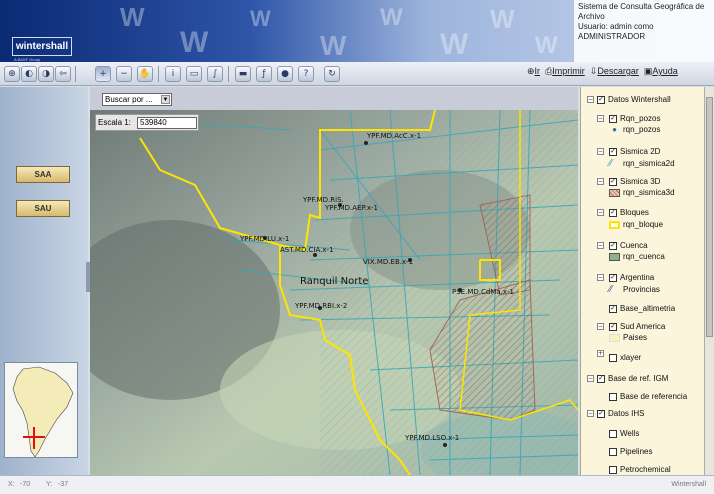 The width and height of the screenshot is (714, 494). What do you see at coordinates (600, 353) in the screenshot?
I see `expand-xlayer: +` at bounding box center [600, 353].